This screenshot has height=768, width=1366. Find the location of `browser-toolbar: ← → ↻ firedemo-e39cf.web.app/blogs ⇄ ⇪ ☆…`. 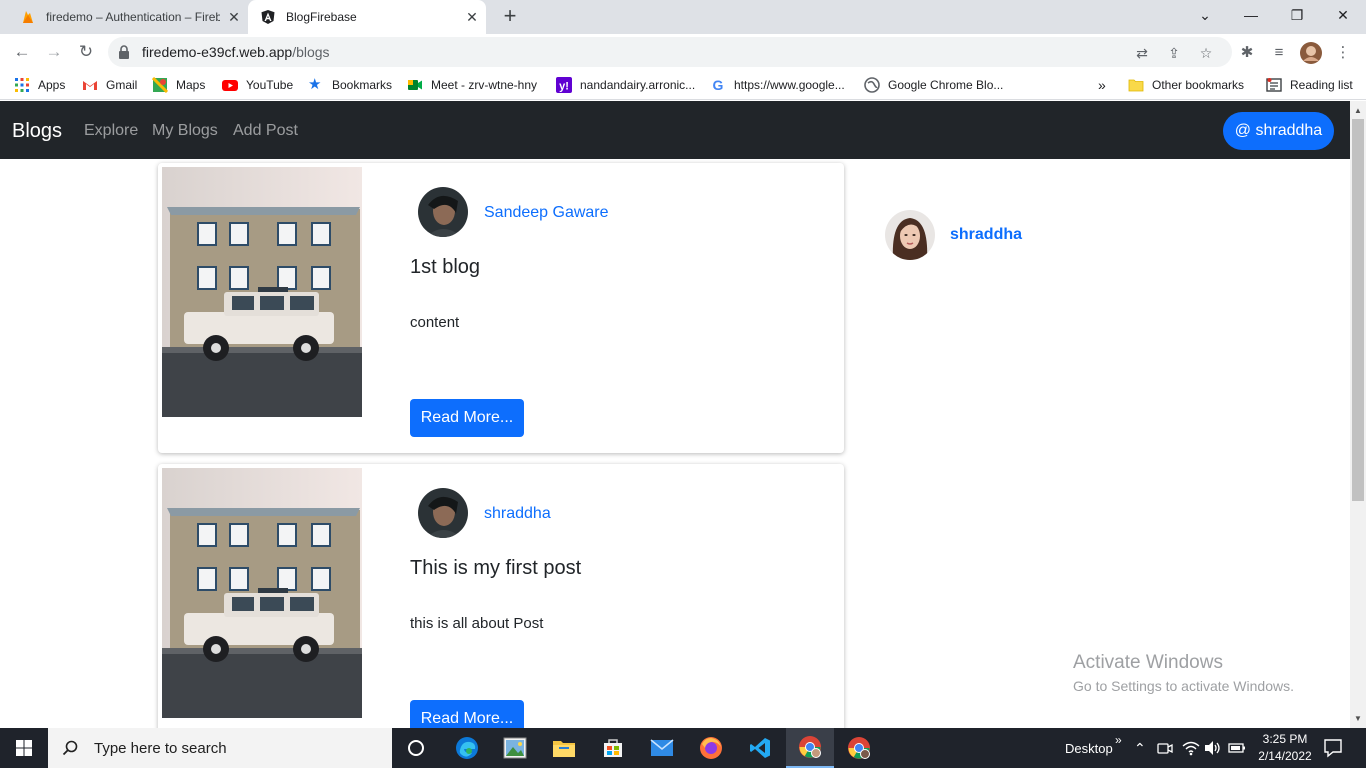

browser-toolbar: ← → ↻ firedemo-e39cf.web.app/blogs ⇄ ⇪ ☆… is located at coordinates (683, 52).